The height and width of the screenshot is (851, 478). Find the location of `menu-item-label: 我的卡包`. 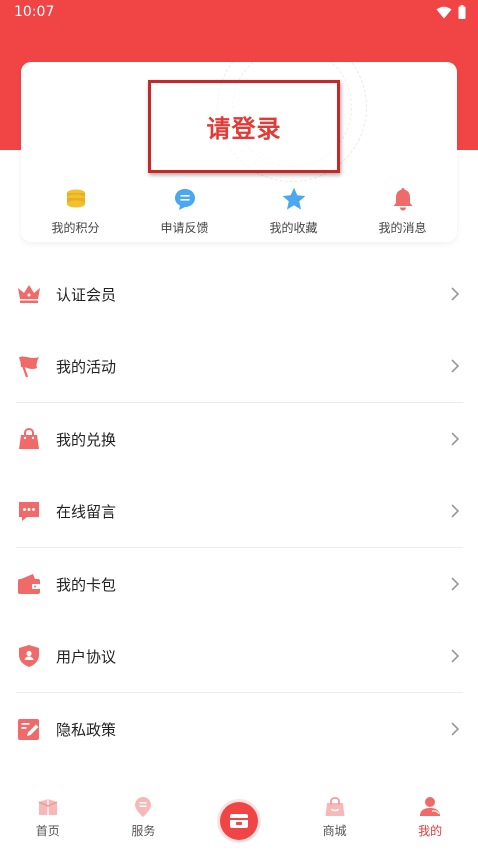

menu-item-label: 我的卡包 is located at coordinates (86, 584).